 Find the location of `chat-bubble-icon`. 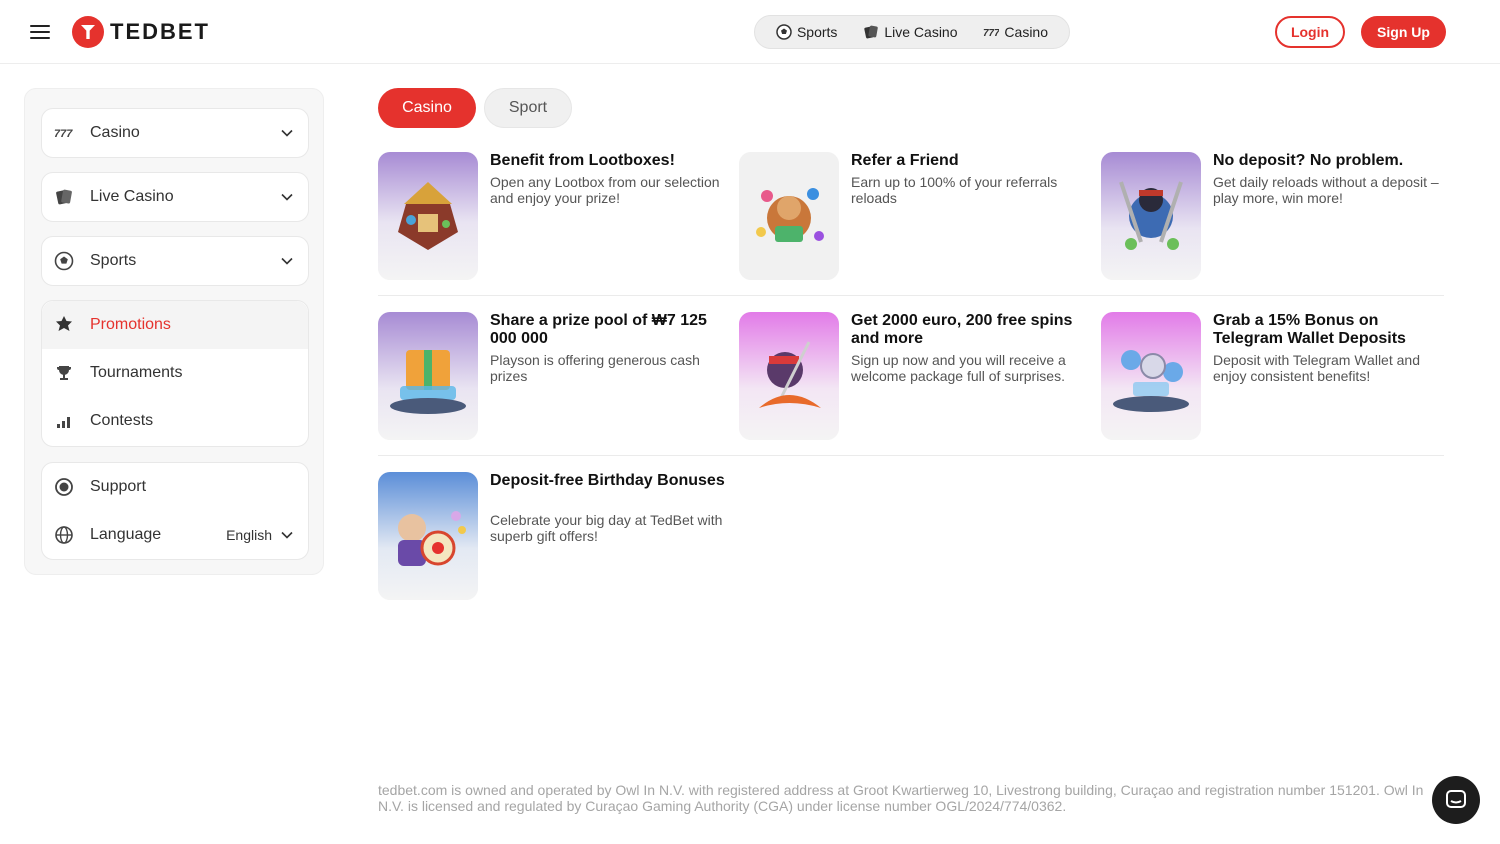

chat-bubble-icon is located at coordinates (1456, 799).